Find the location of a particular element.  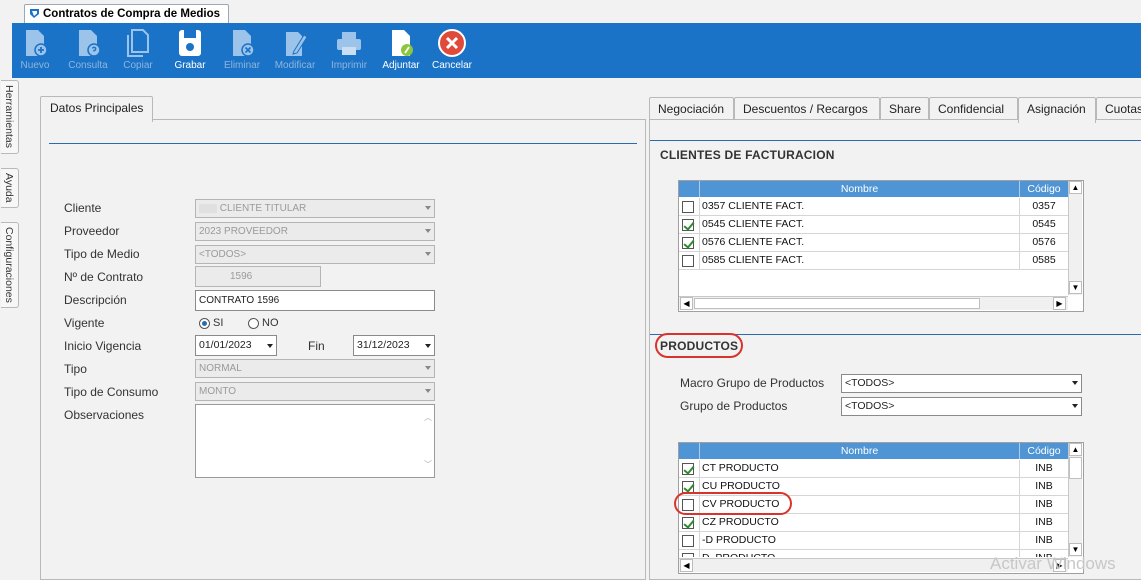

producto-row: CT PRODUCTO INB is located at coordinates (873, 469).